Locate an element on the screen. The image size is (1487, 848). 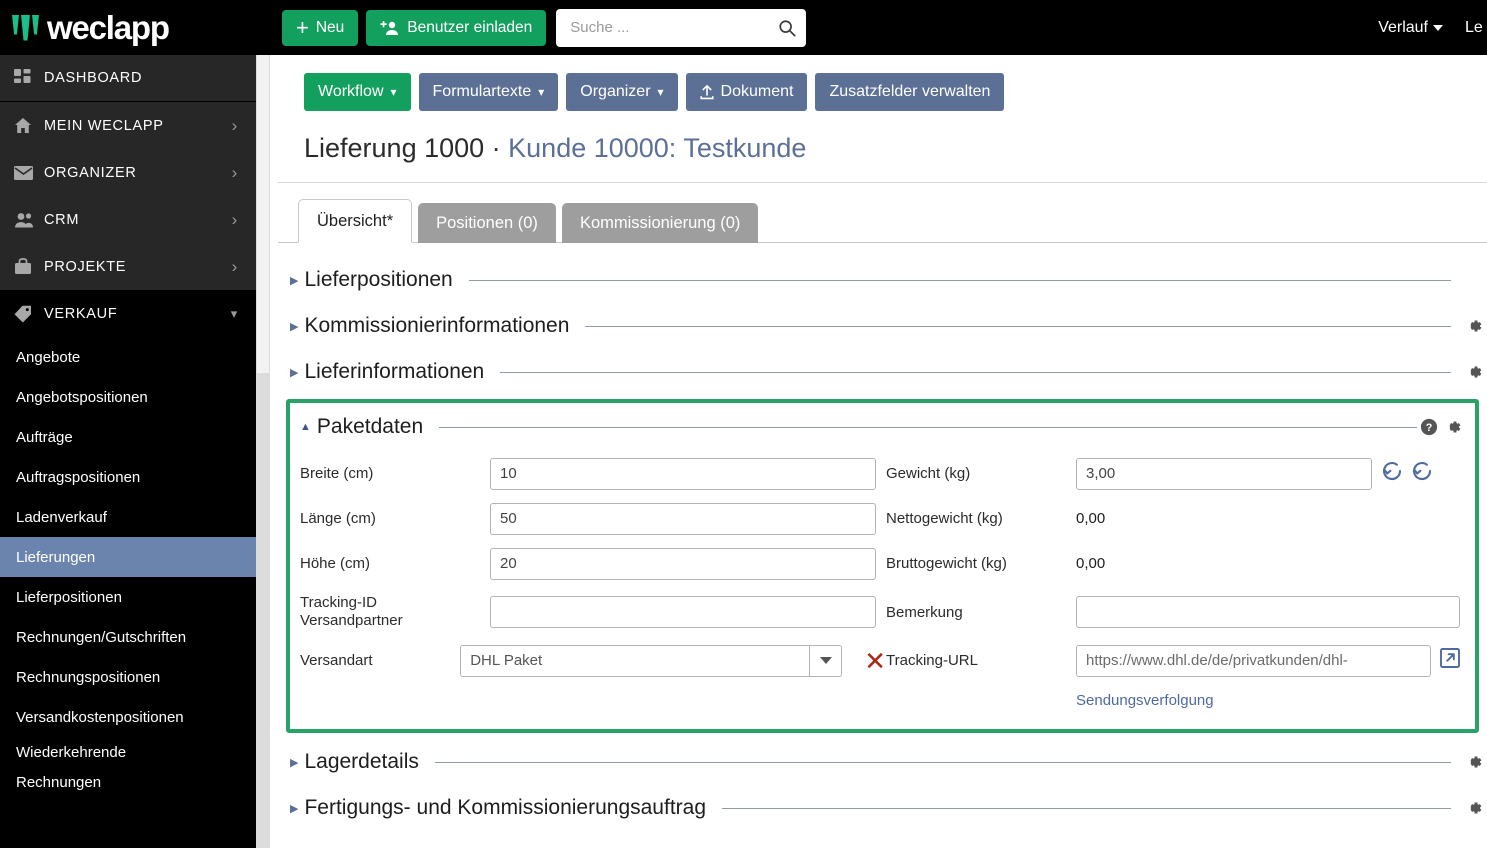
sidebar-subitem-rechnungen: Rechnungen is located at coordinates (135, 782).